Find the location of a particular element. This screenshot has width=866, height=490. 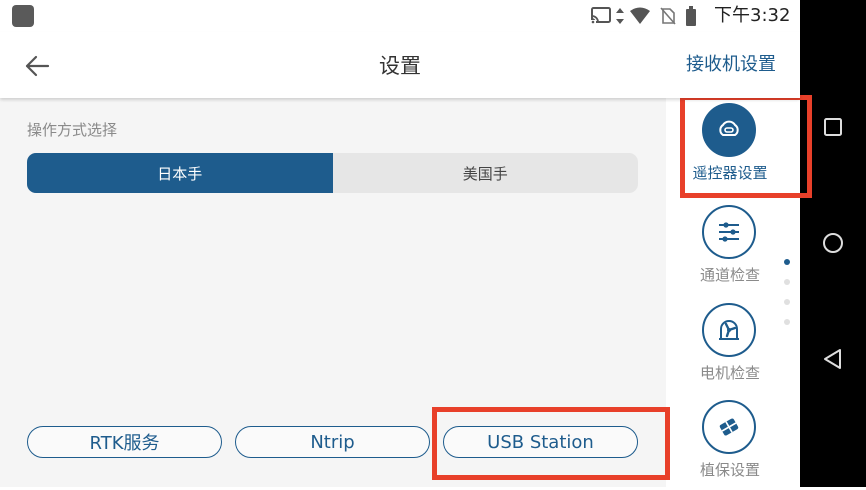

status-bar: 下午3:32 is located at coordinates (400, 16).